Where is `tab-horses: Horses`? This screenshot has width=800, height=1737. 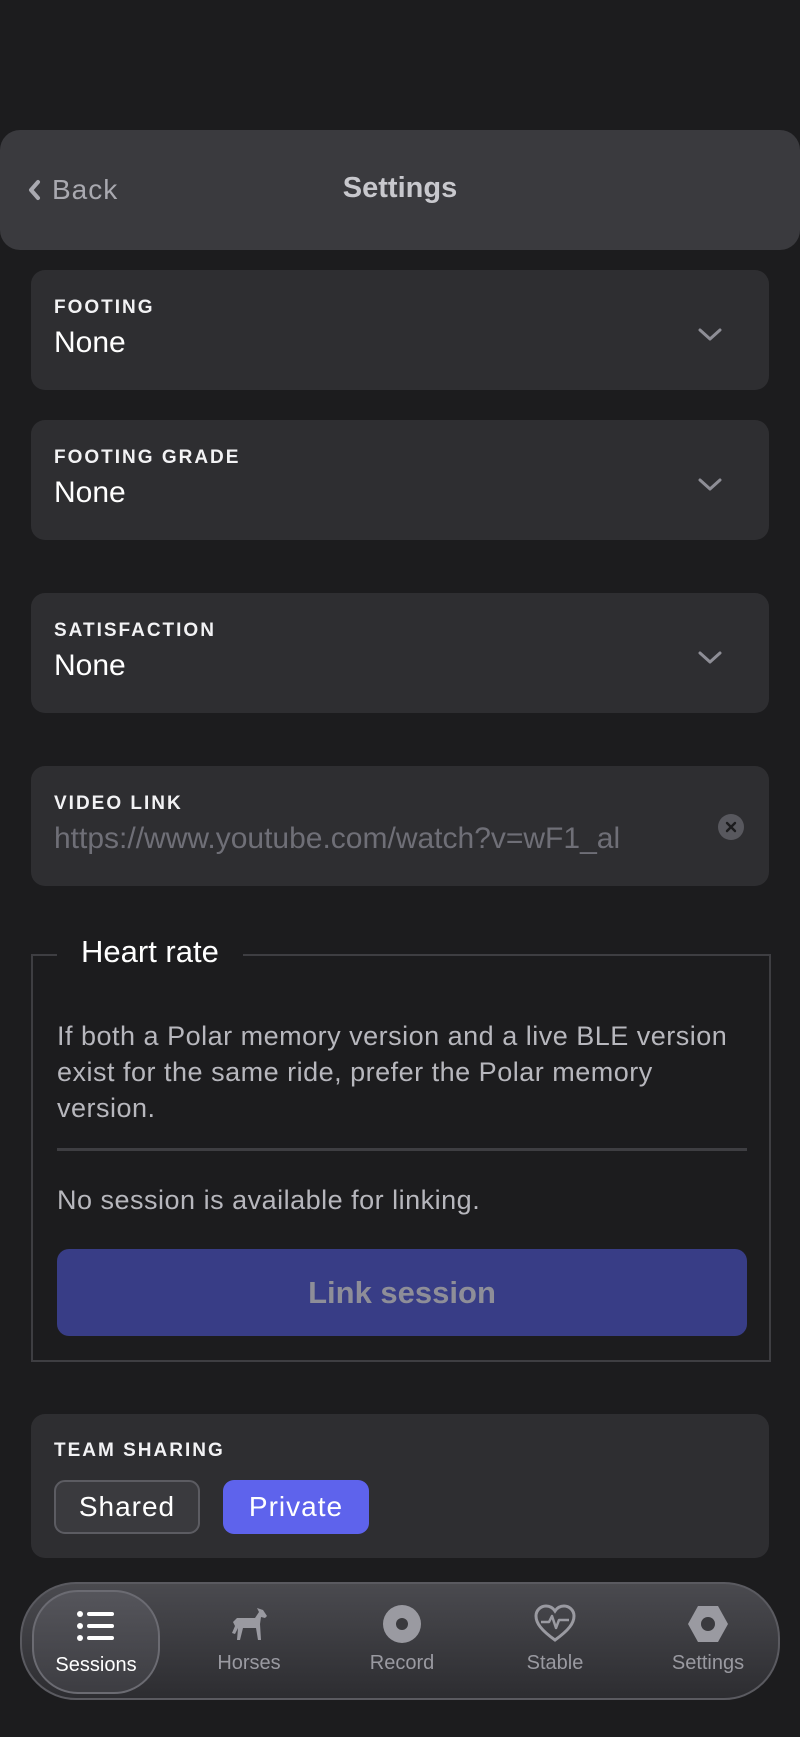
tab-horses: Horses is located at coordinates (249, 1642).